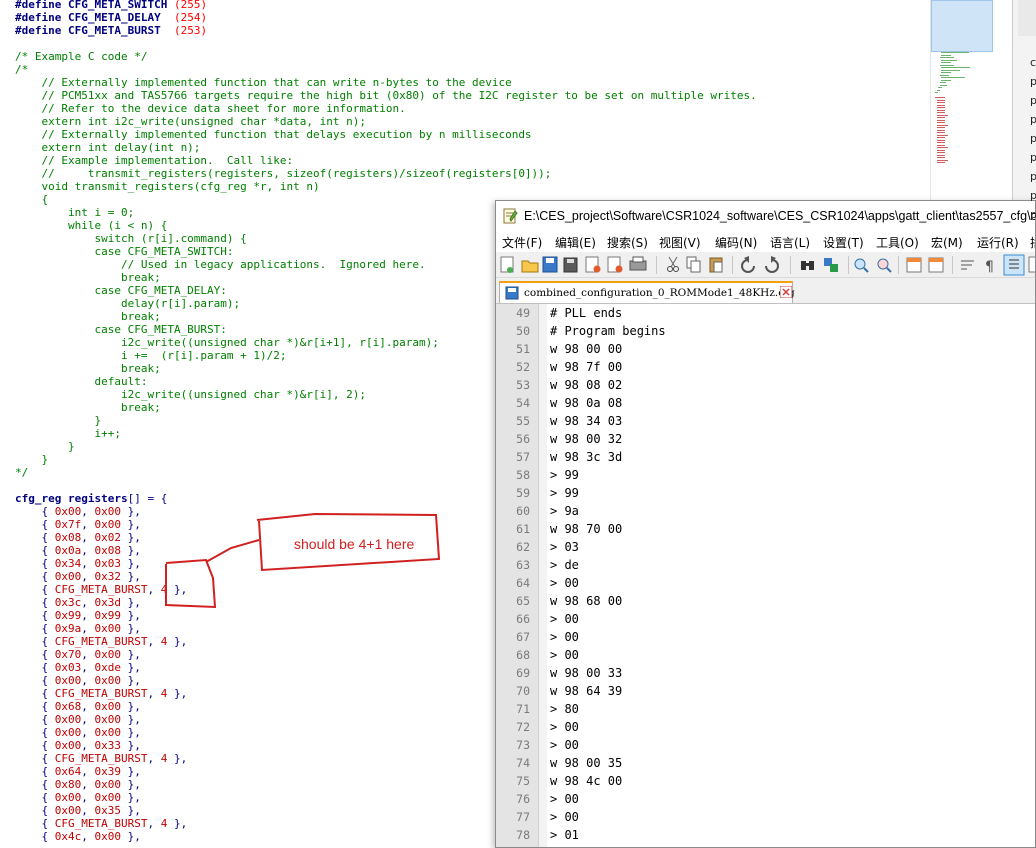  Describe the element at coordinates (523, 493) in the screenshot. I see `line-number: 59` at that location.